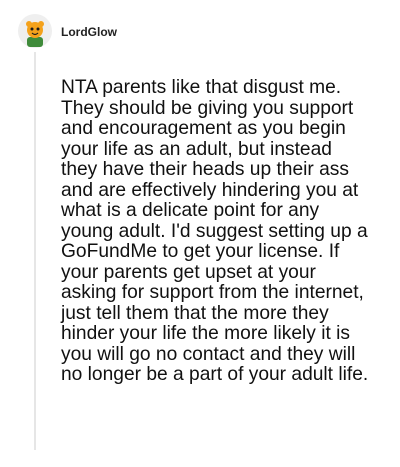  I want to click on username: LordGlow, so click(89, 32).